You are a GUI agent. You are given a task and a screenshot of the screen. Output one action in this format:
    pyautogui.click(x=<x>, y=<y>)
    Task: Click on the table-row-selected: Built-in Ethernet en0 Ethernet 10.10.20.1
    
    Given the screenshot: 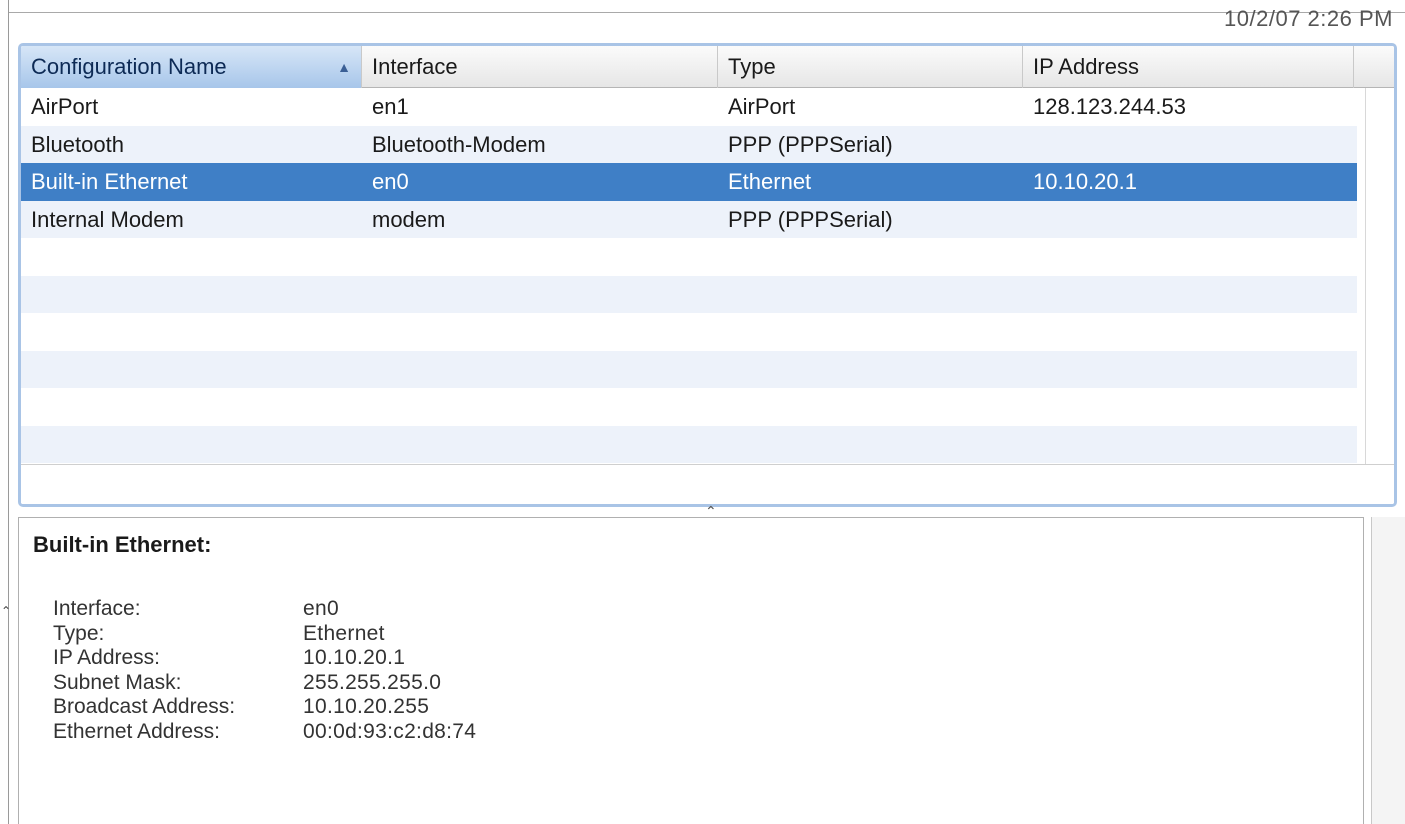 What is the action you would take?
    pyautogui.click(x=689, y=182)
    